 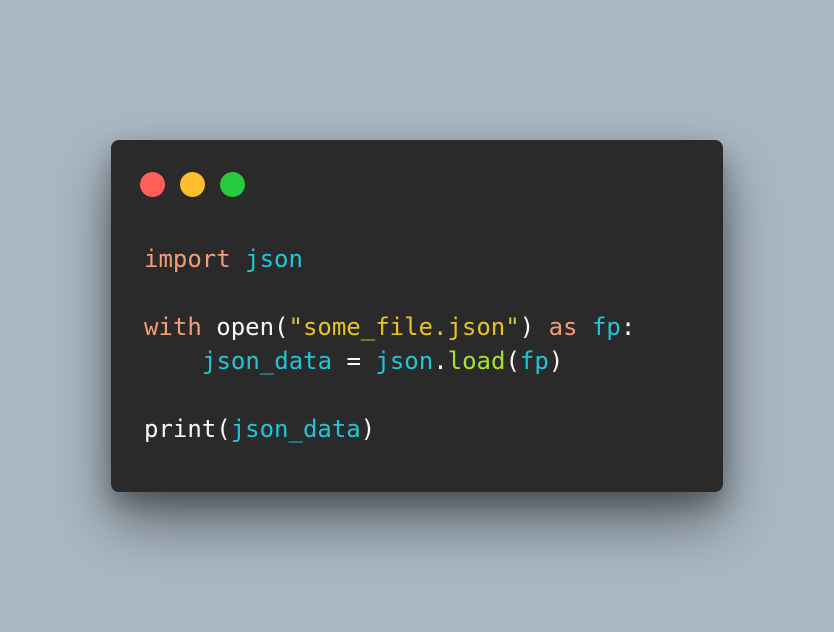 I want to click on colon: :, so click(x=628, y=327).